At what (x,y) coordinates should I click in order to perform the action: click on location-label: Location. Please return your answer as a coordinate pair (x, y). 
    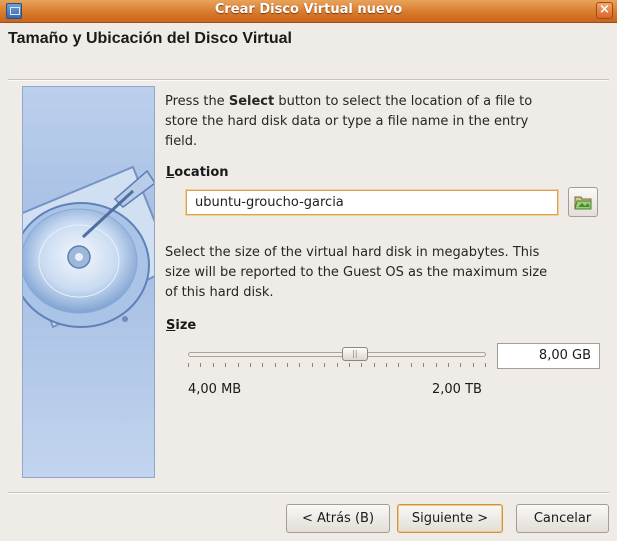
    Looking at the image, I should click on (197, 172).